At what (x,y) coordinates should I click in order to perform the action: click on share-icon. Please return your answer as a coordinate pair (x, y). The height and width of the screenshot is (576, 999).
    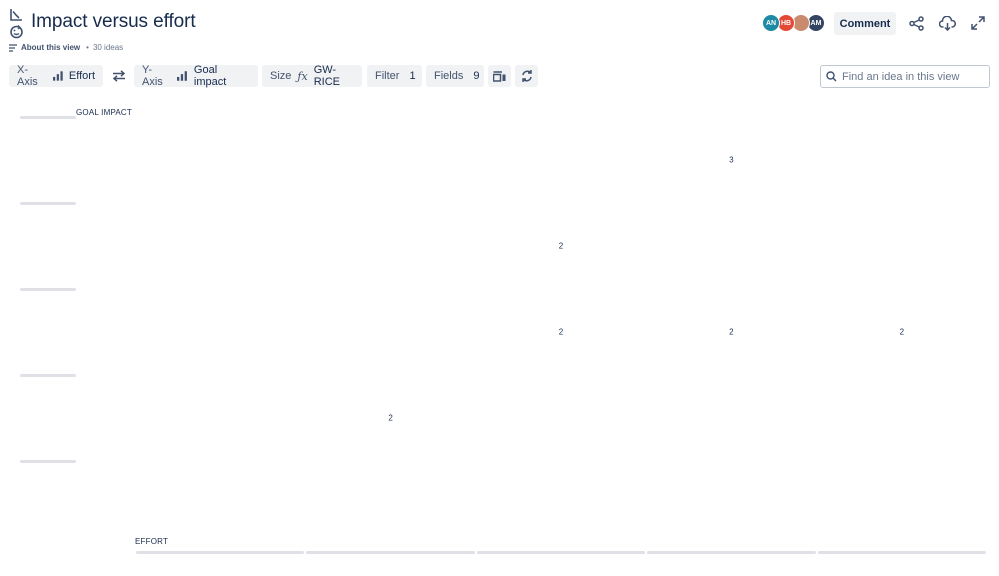
    Looking at the image, I should click on (916, 23).